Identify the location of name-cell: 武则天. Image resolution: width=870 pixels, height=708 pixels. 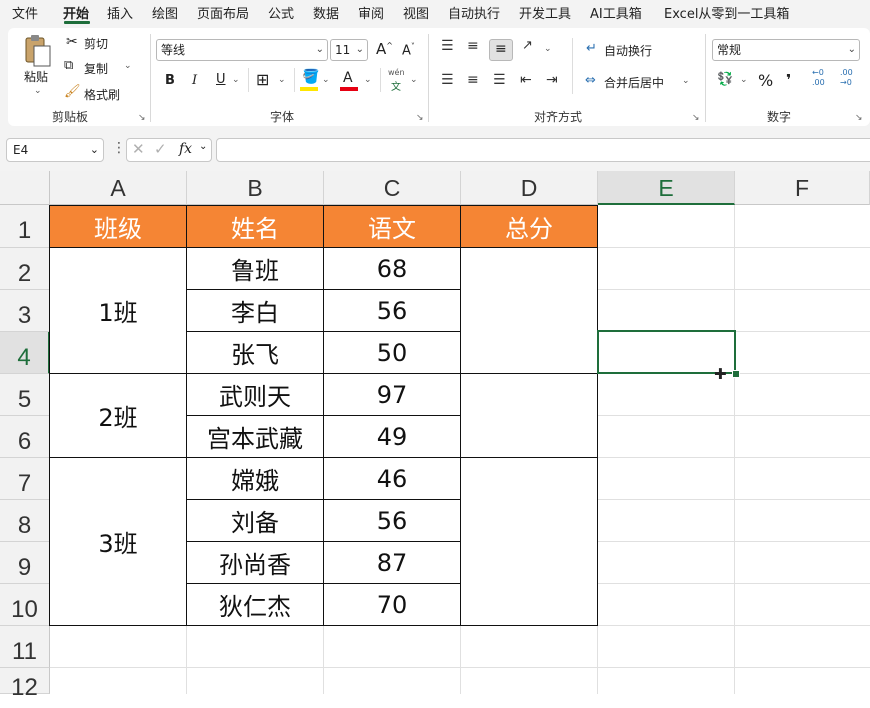
(255, 394).